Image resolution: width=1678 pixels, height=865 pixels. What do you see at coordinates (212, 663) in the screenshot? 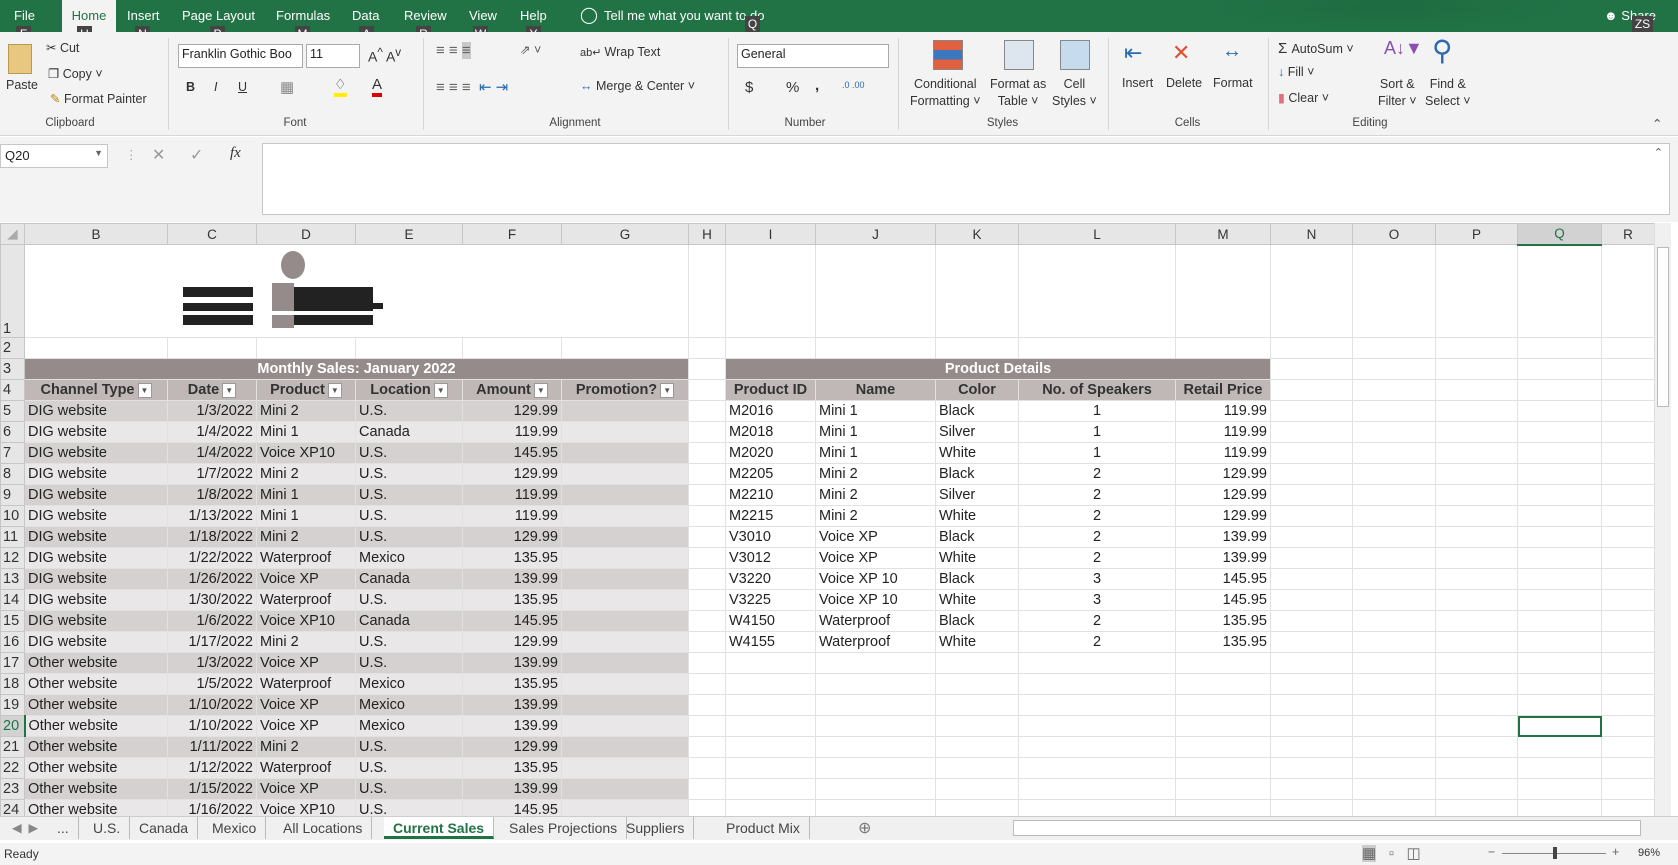
I see `sales-cell: 1/3/2022` at bounding box center [212, 663].